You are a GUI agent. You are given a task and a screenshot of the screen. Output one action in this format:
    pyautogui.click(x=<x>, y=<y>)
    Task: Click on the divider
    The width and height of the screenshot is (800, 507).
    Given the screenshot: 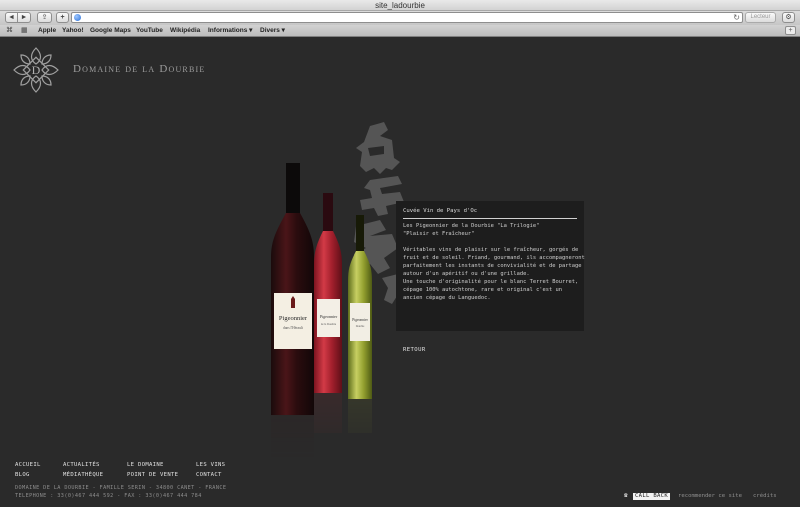 What is the action you would take?
    pyautogui.click(x=490, y=218)
    